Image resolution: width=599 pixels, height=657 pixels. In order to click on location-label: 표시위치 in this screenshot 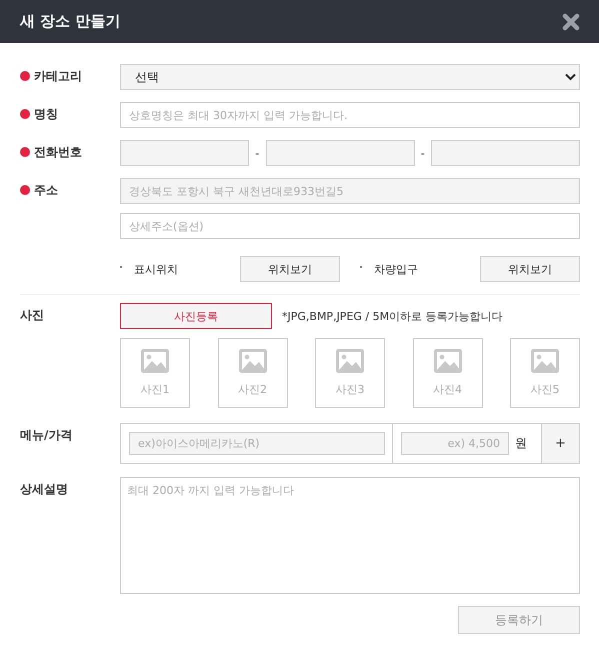, I will do `click(156, 269)`.